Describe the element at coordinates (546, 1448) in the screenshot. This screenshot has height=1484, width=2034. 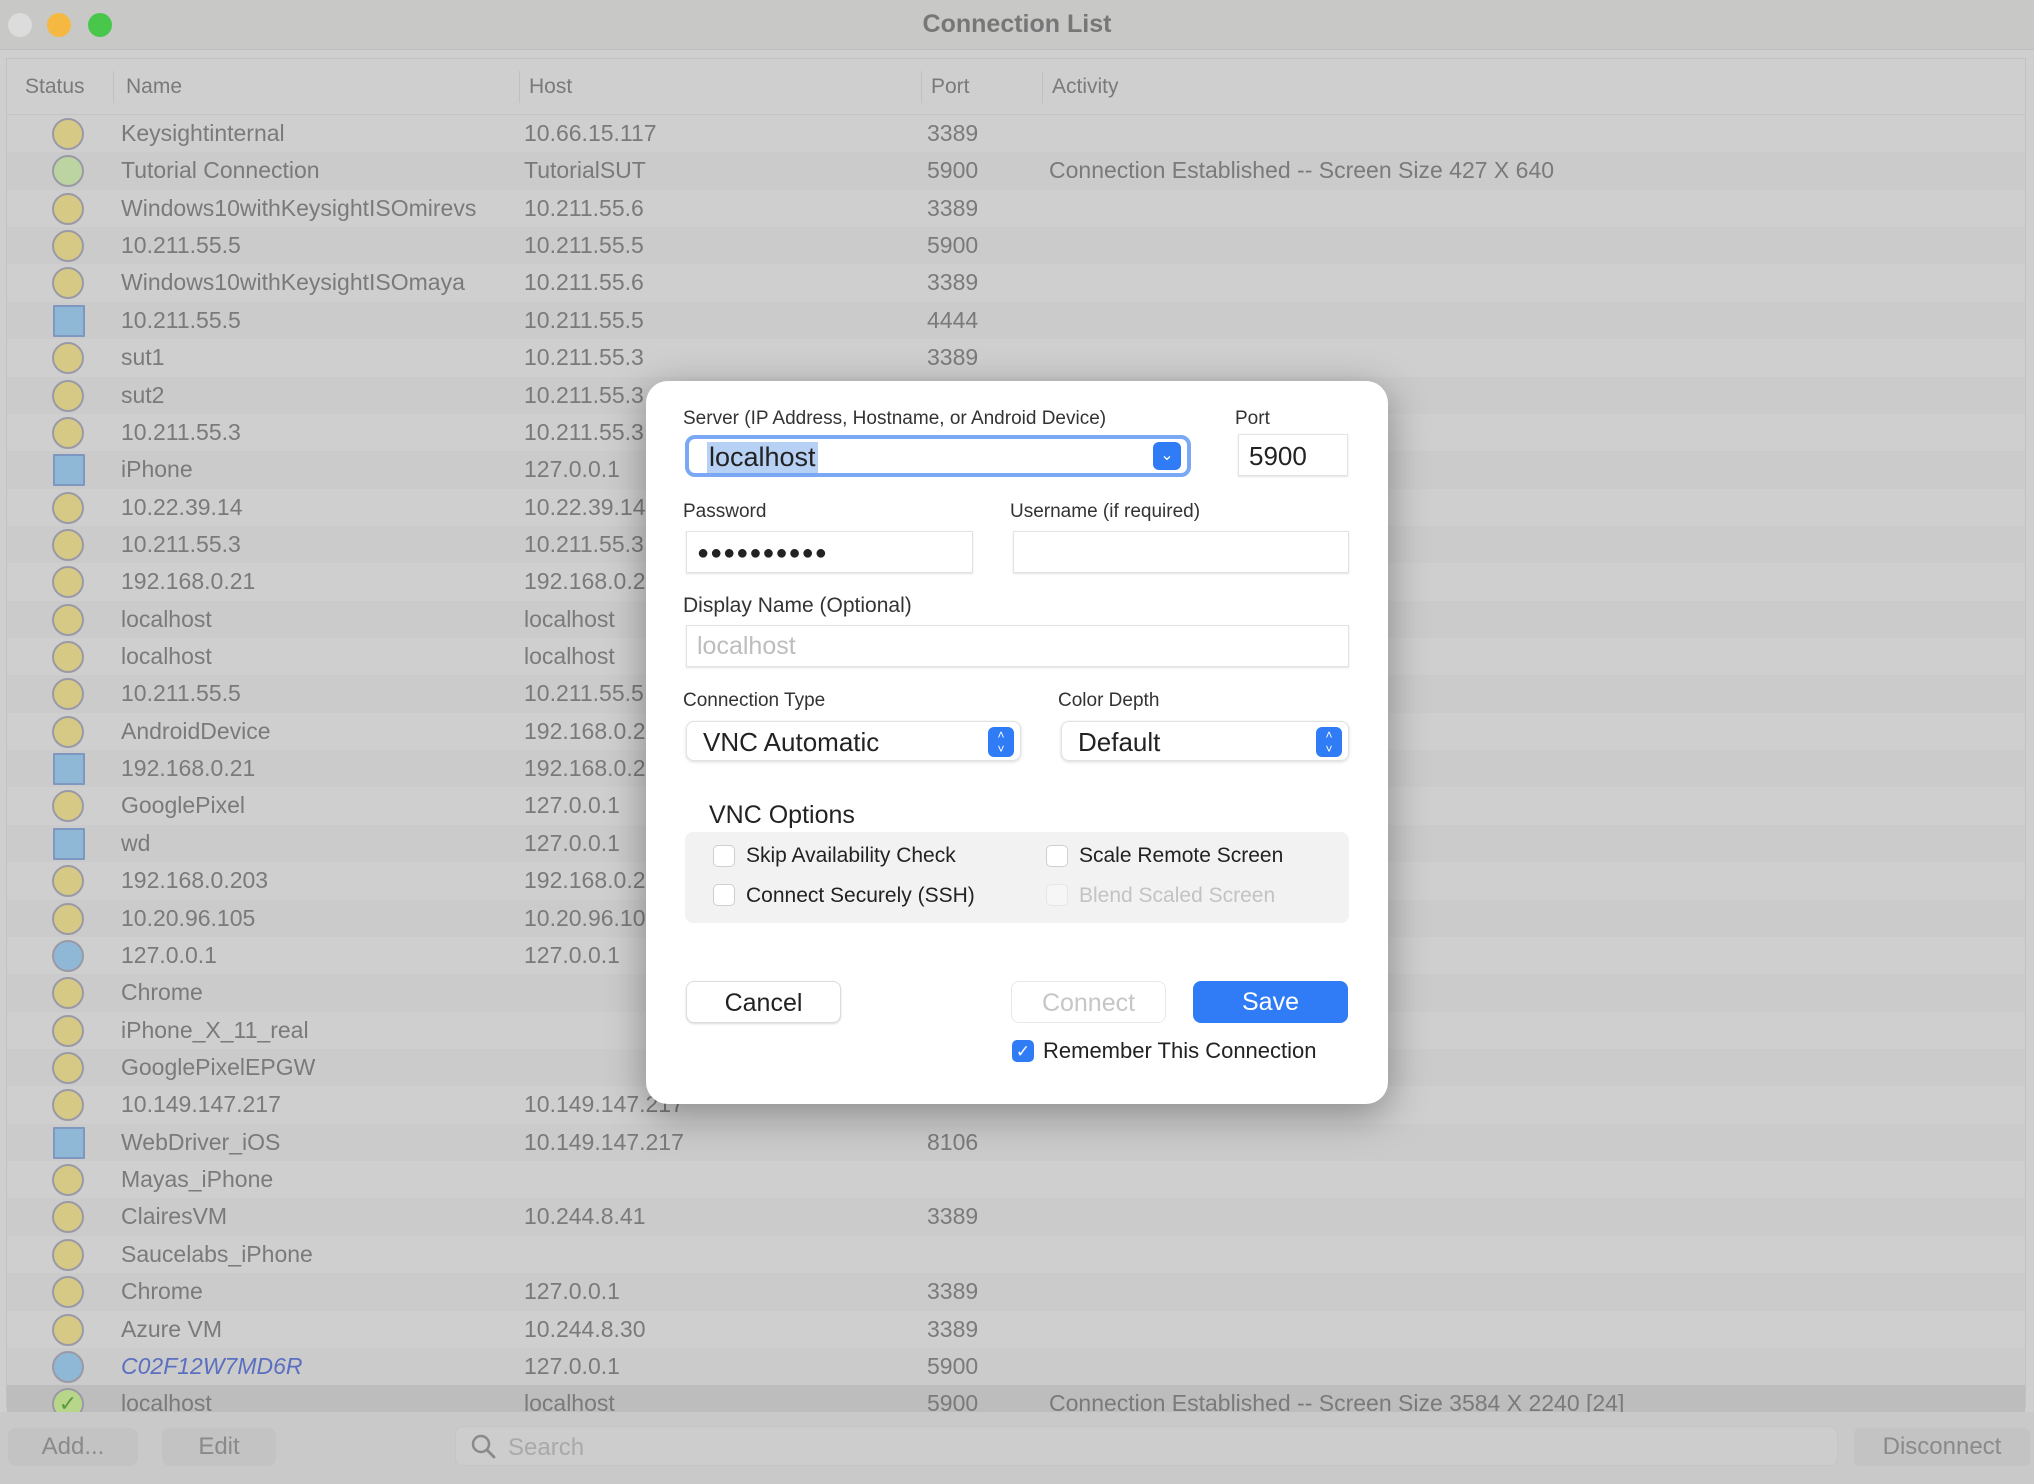
I see `search-input: Search` at that location.